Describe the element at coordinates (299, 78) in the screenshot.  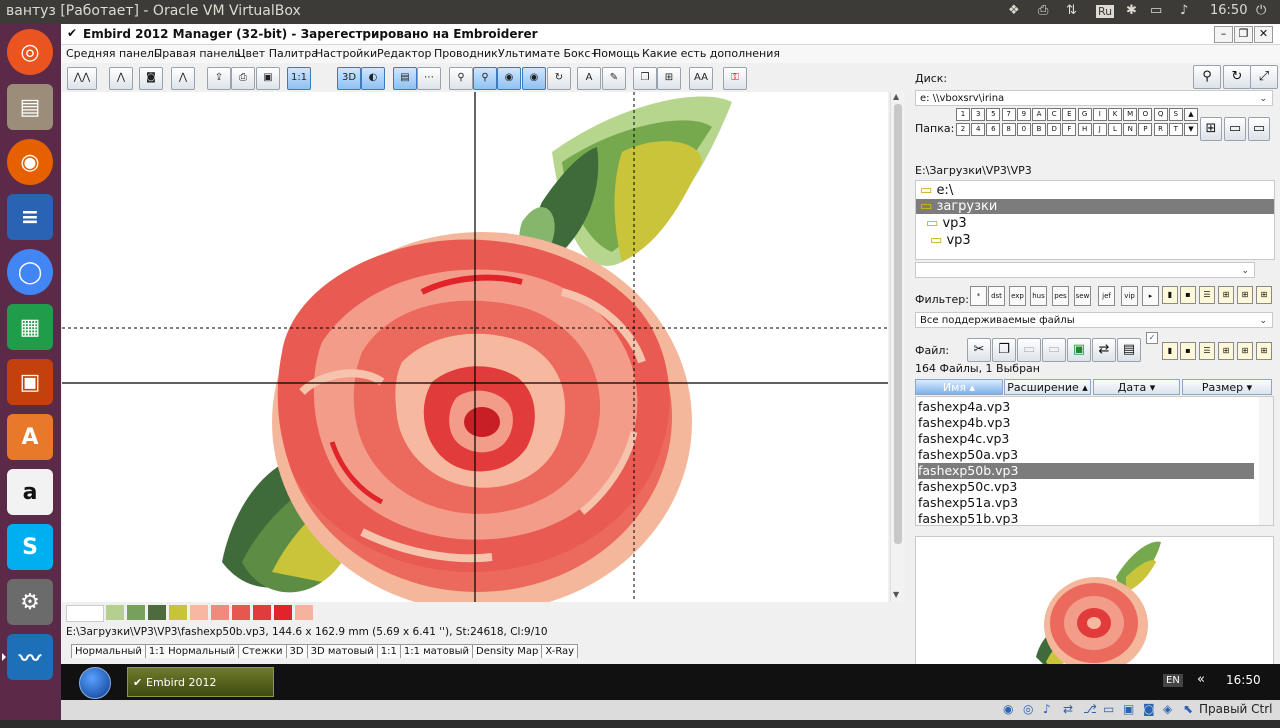
I see `zoom-1to1-button: 1:1` at that location.